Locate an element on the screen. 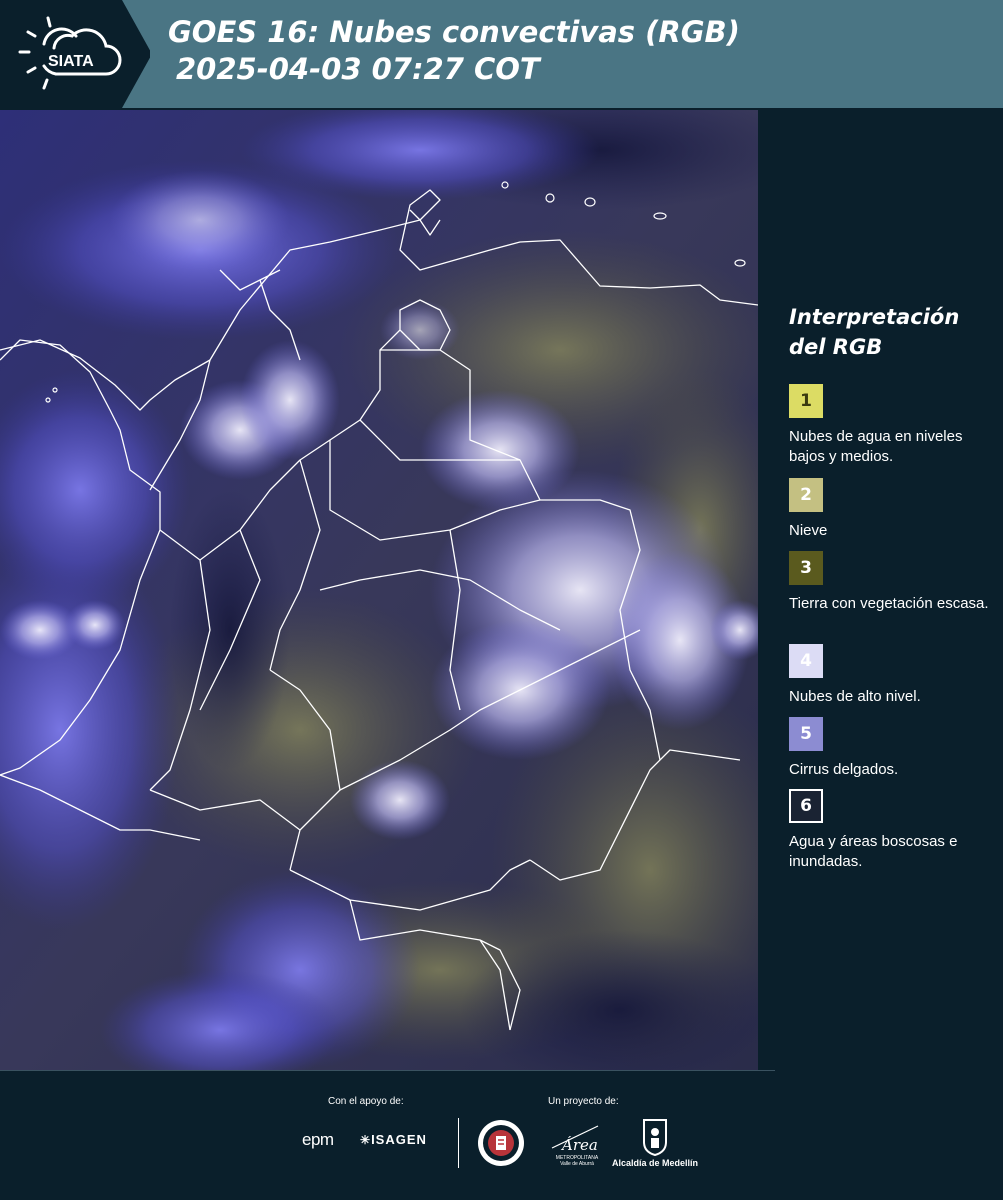 The image size is (1003, 1200). legend-label-3: Tierra con vegetación escasa. is located at coordinates (889, 603).